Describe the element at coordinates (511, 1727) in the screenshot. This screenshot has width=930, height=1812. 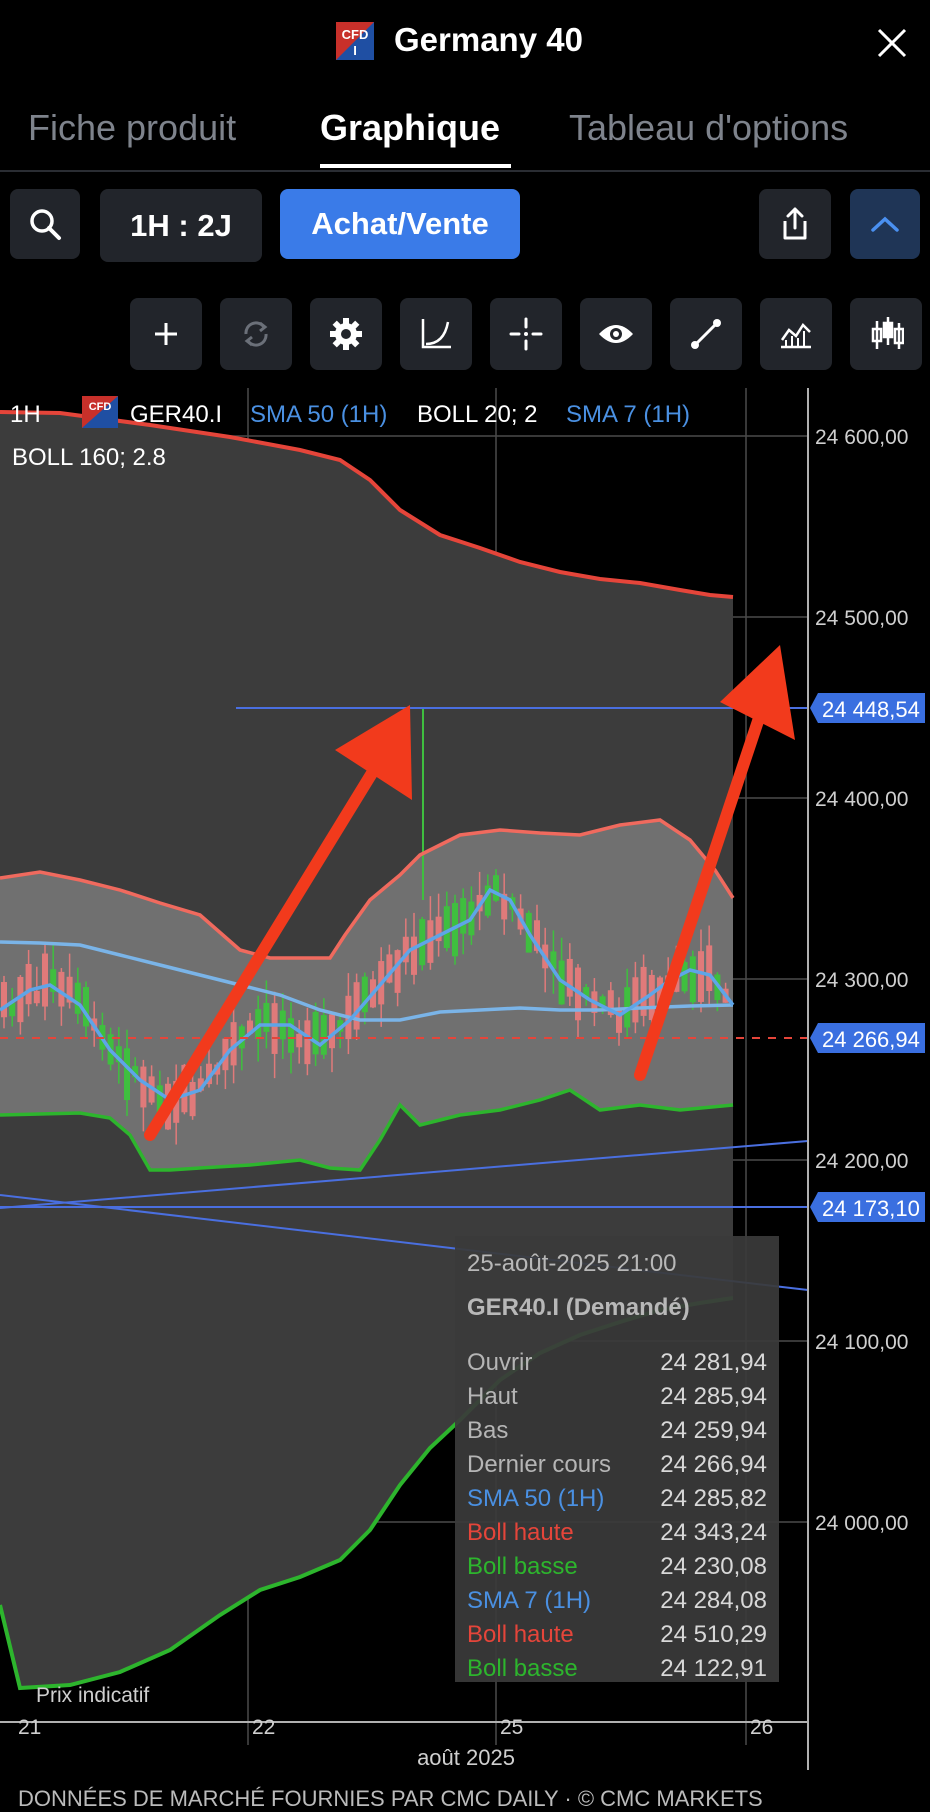
I see `time-tick-label: 25` at that location.